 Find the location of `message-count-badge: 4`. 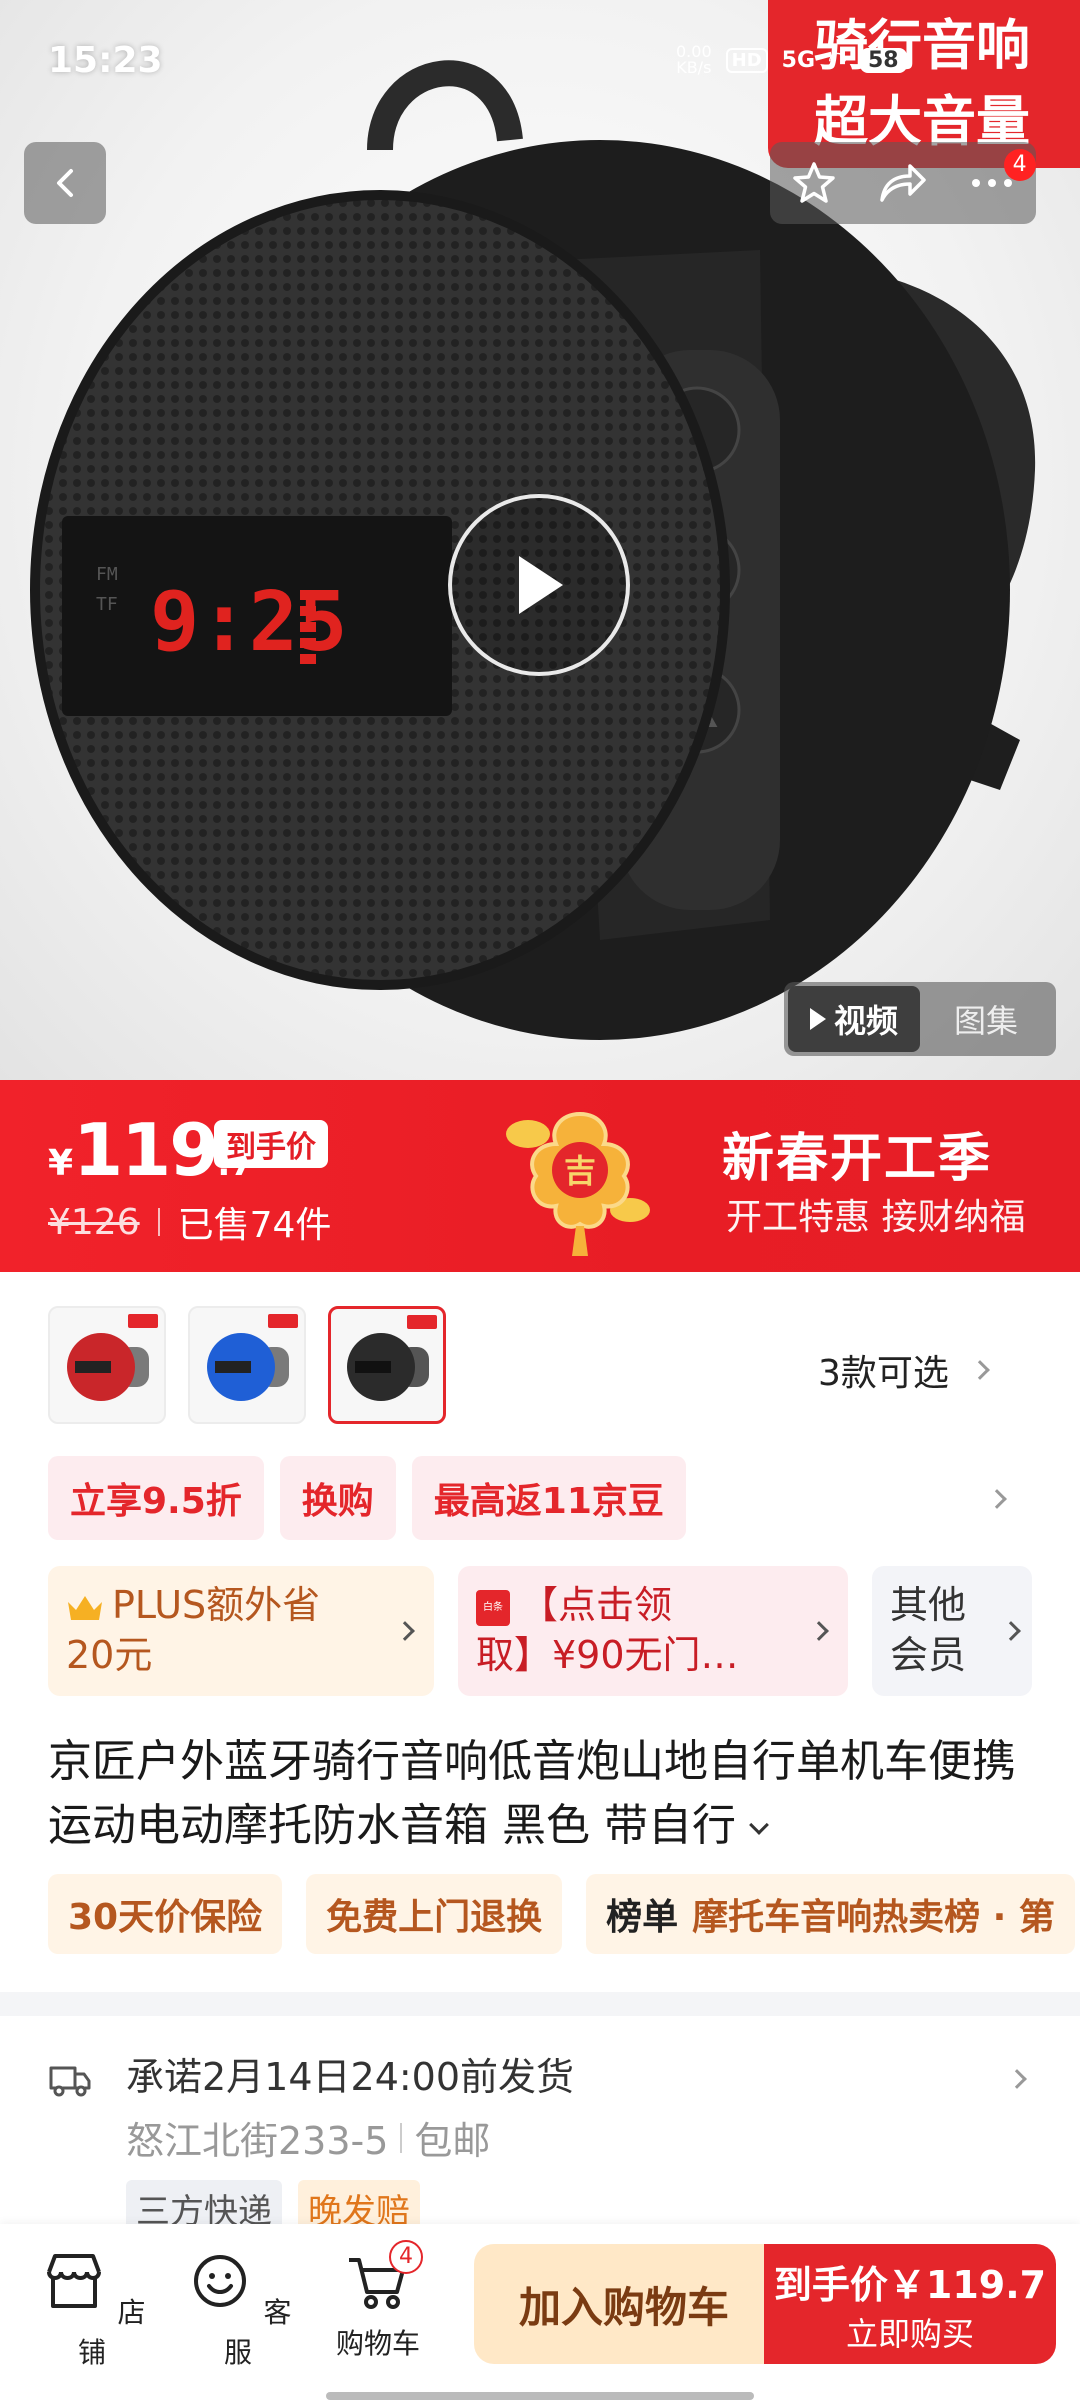

message-count-badge: 4 is located at coordinates (1019, 165).